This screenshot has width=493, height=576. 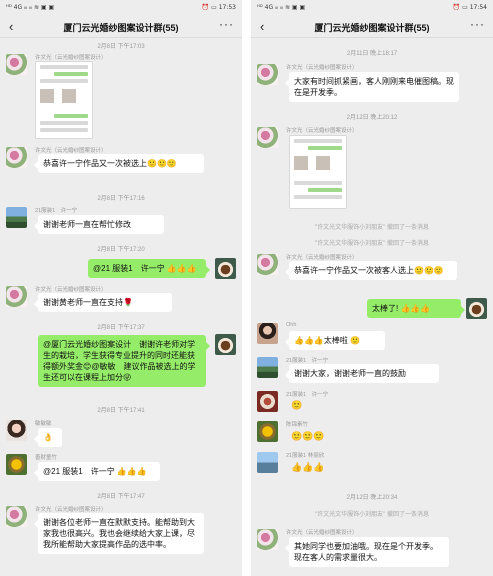 What do you see at coordinates (103, 302) in the screenshot?
I see `message-bubble: 谢谢黄老师一直在支持🌹` at bounding box center [103, 302].